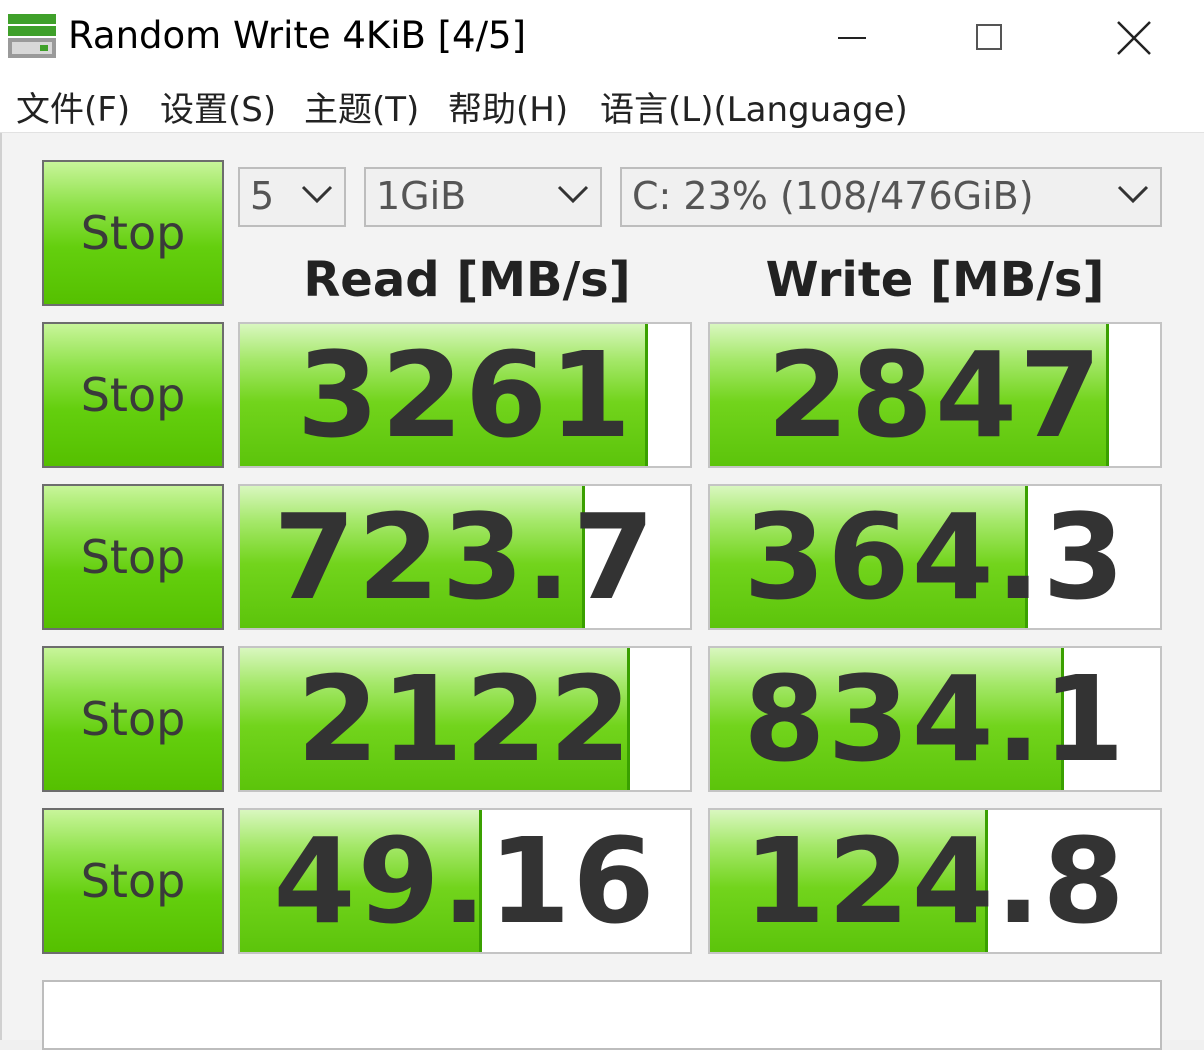  I want to click on read-result-row-3: 2122, so click(465, 719).